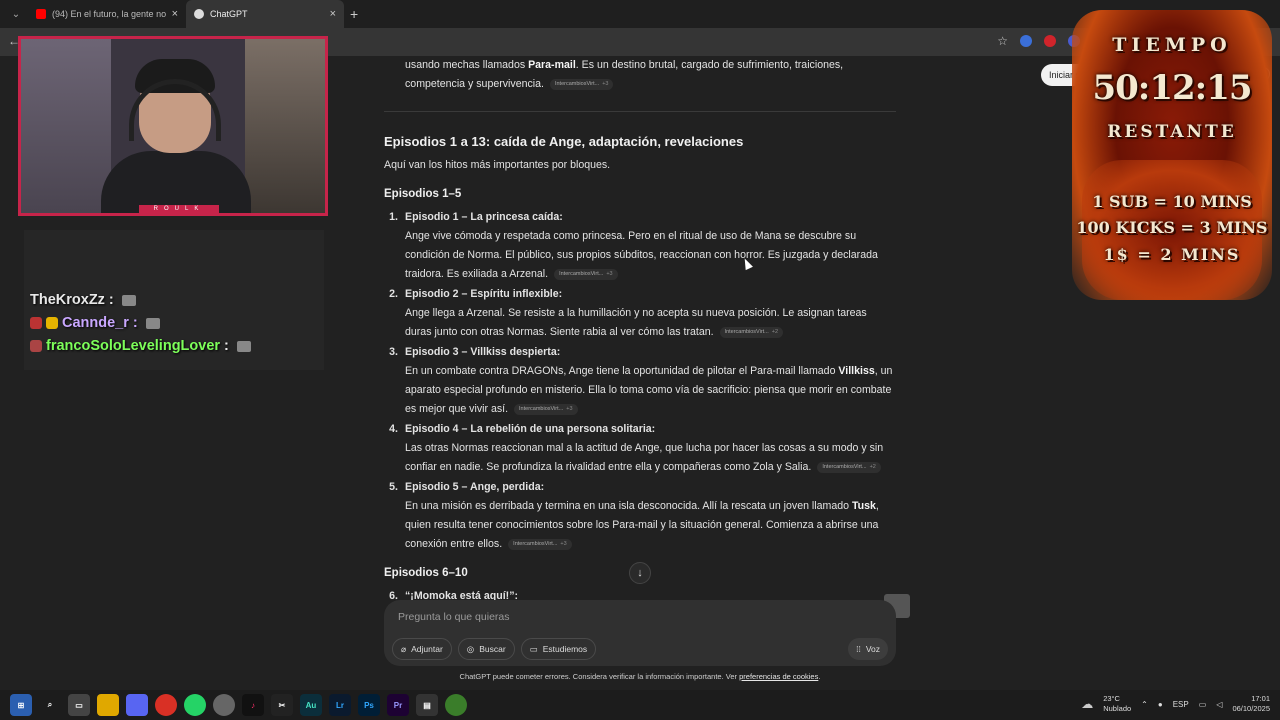 The image size is (1280, 720). Describe the element at coordinates (1172, 88) in the screenshot. I see `timer-value: 50:12:15` at that location.